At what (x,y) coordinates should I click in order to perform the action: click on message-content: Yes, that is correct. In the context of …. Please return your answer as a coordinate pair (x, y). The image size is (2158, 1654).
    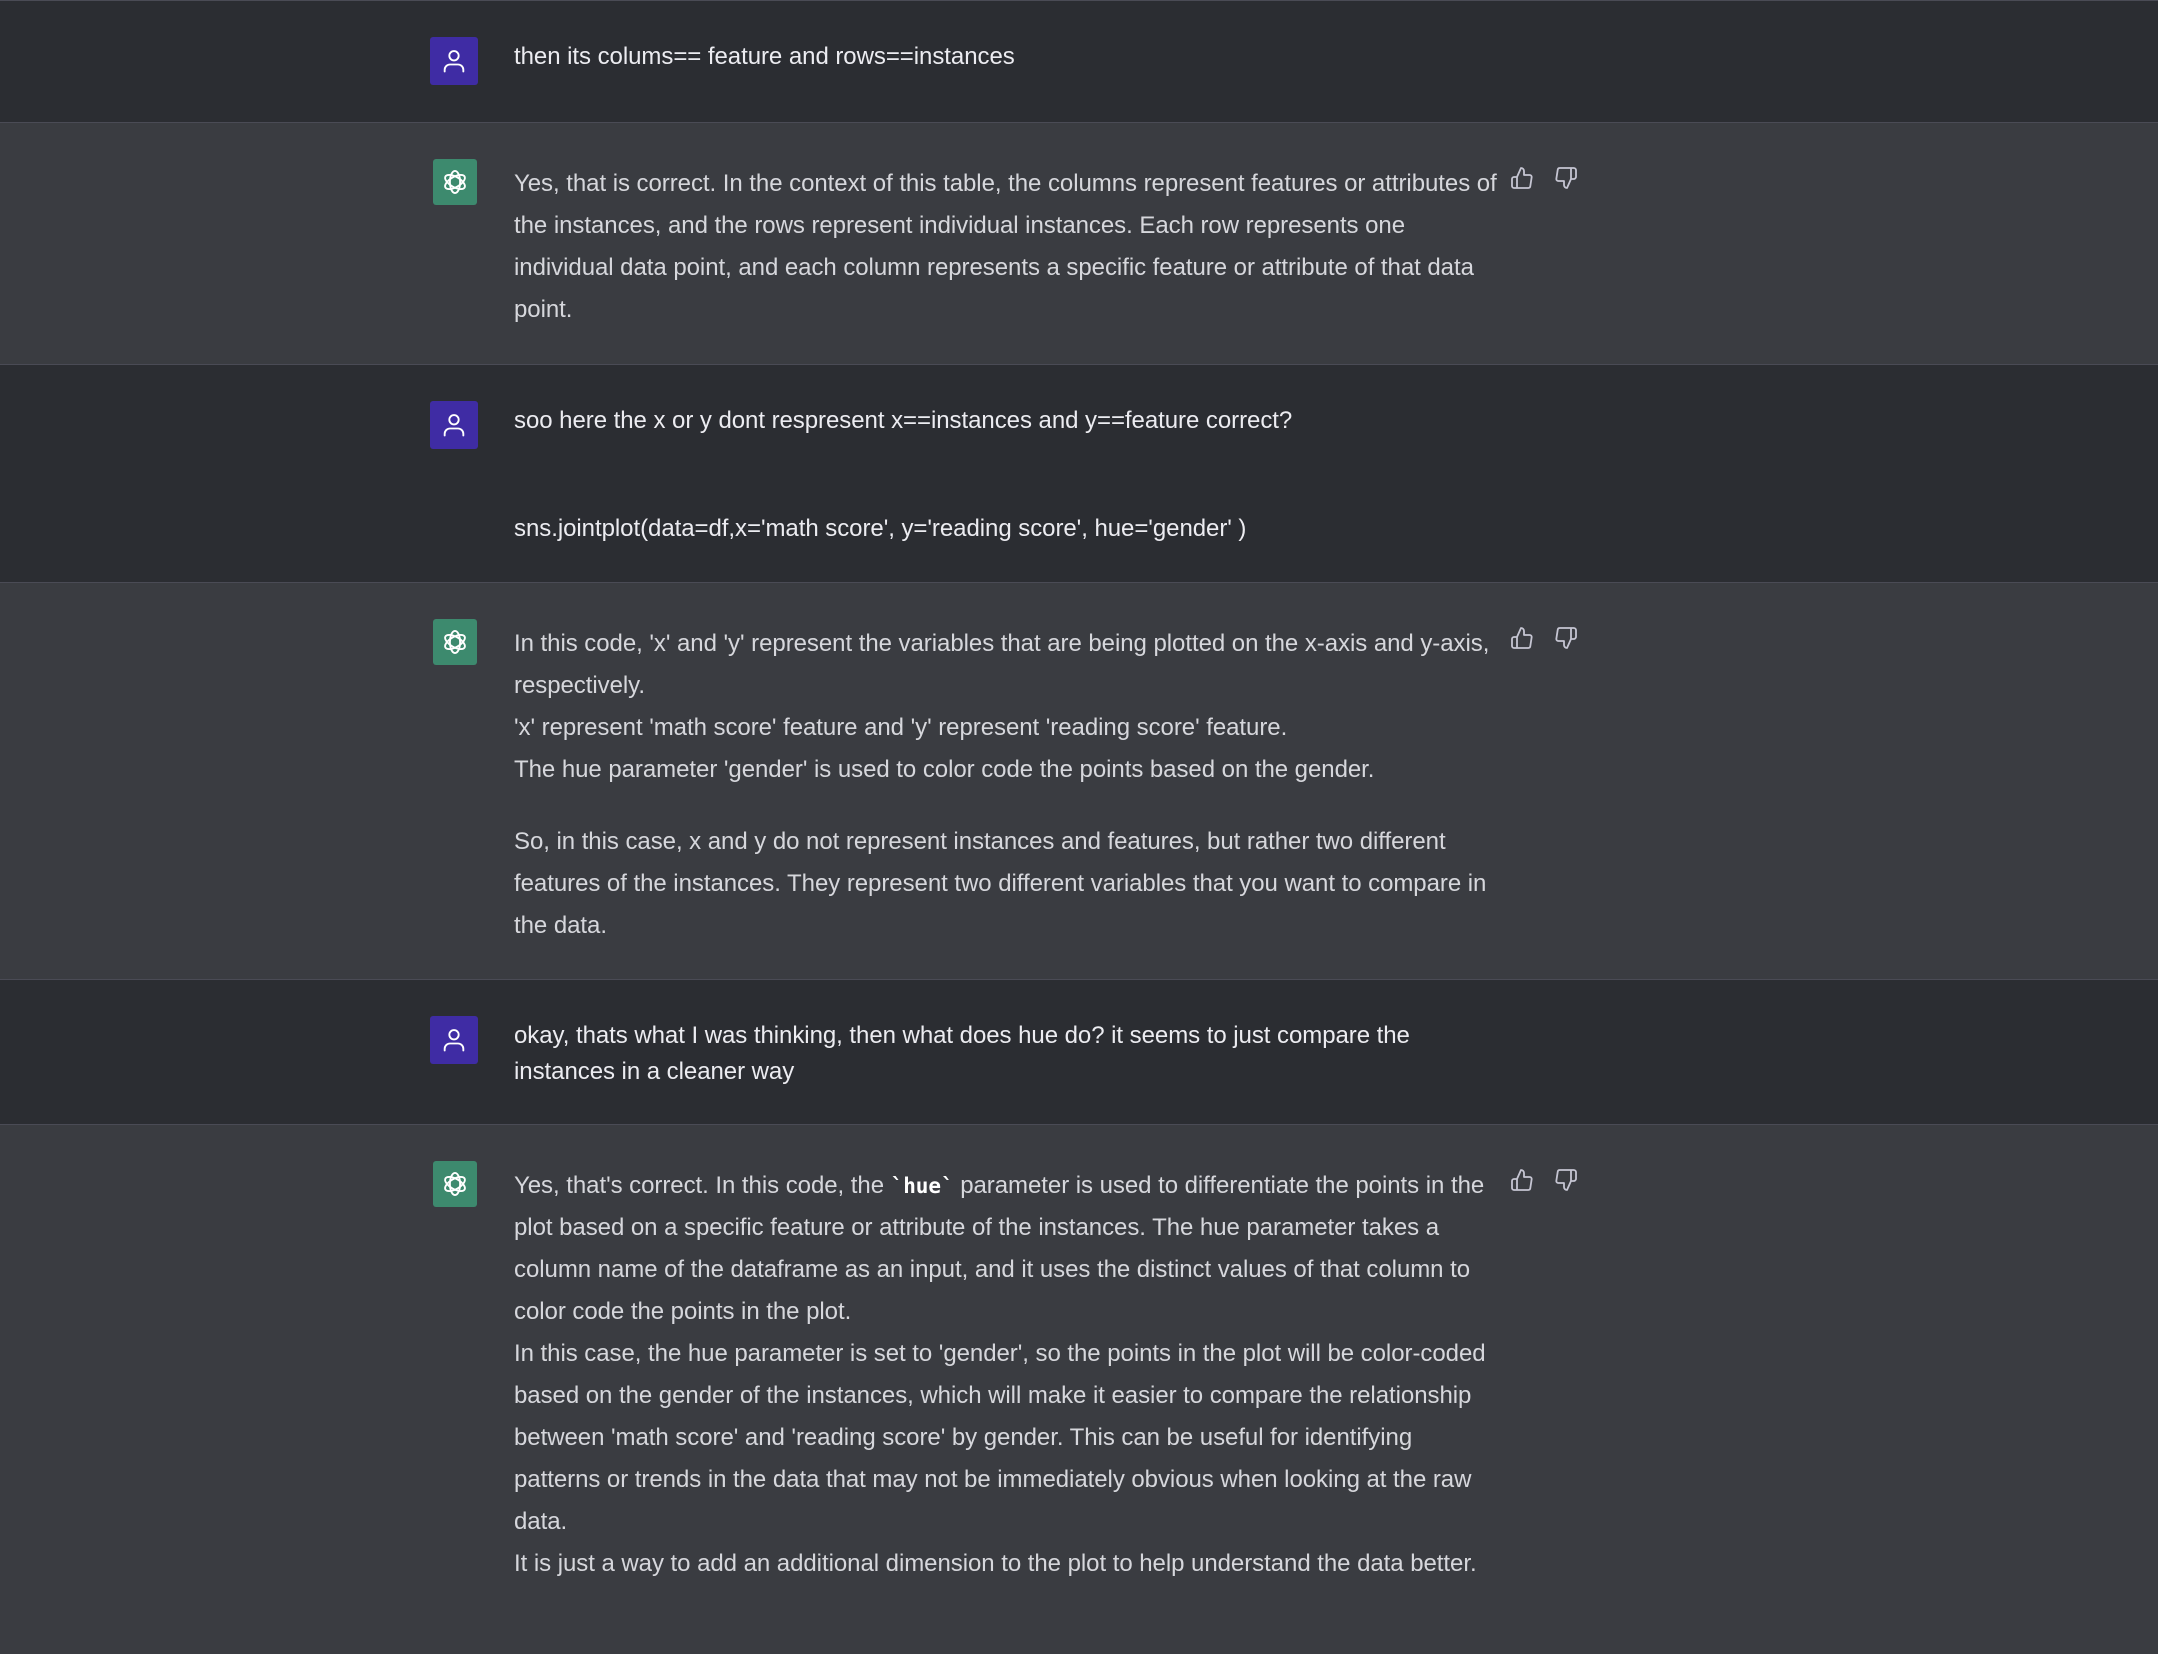
    Looking at the image, I should click on (1006, 247).